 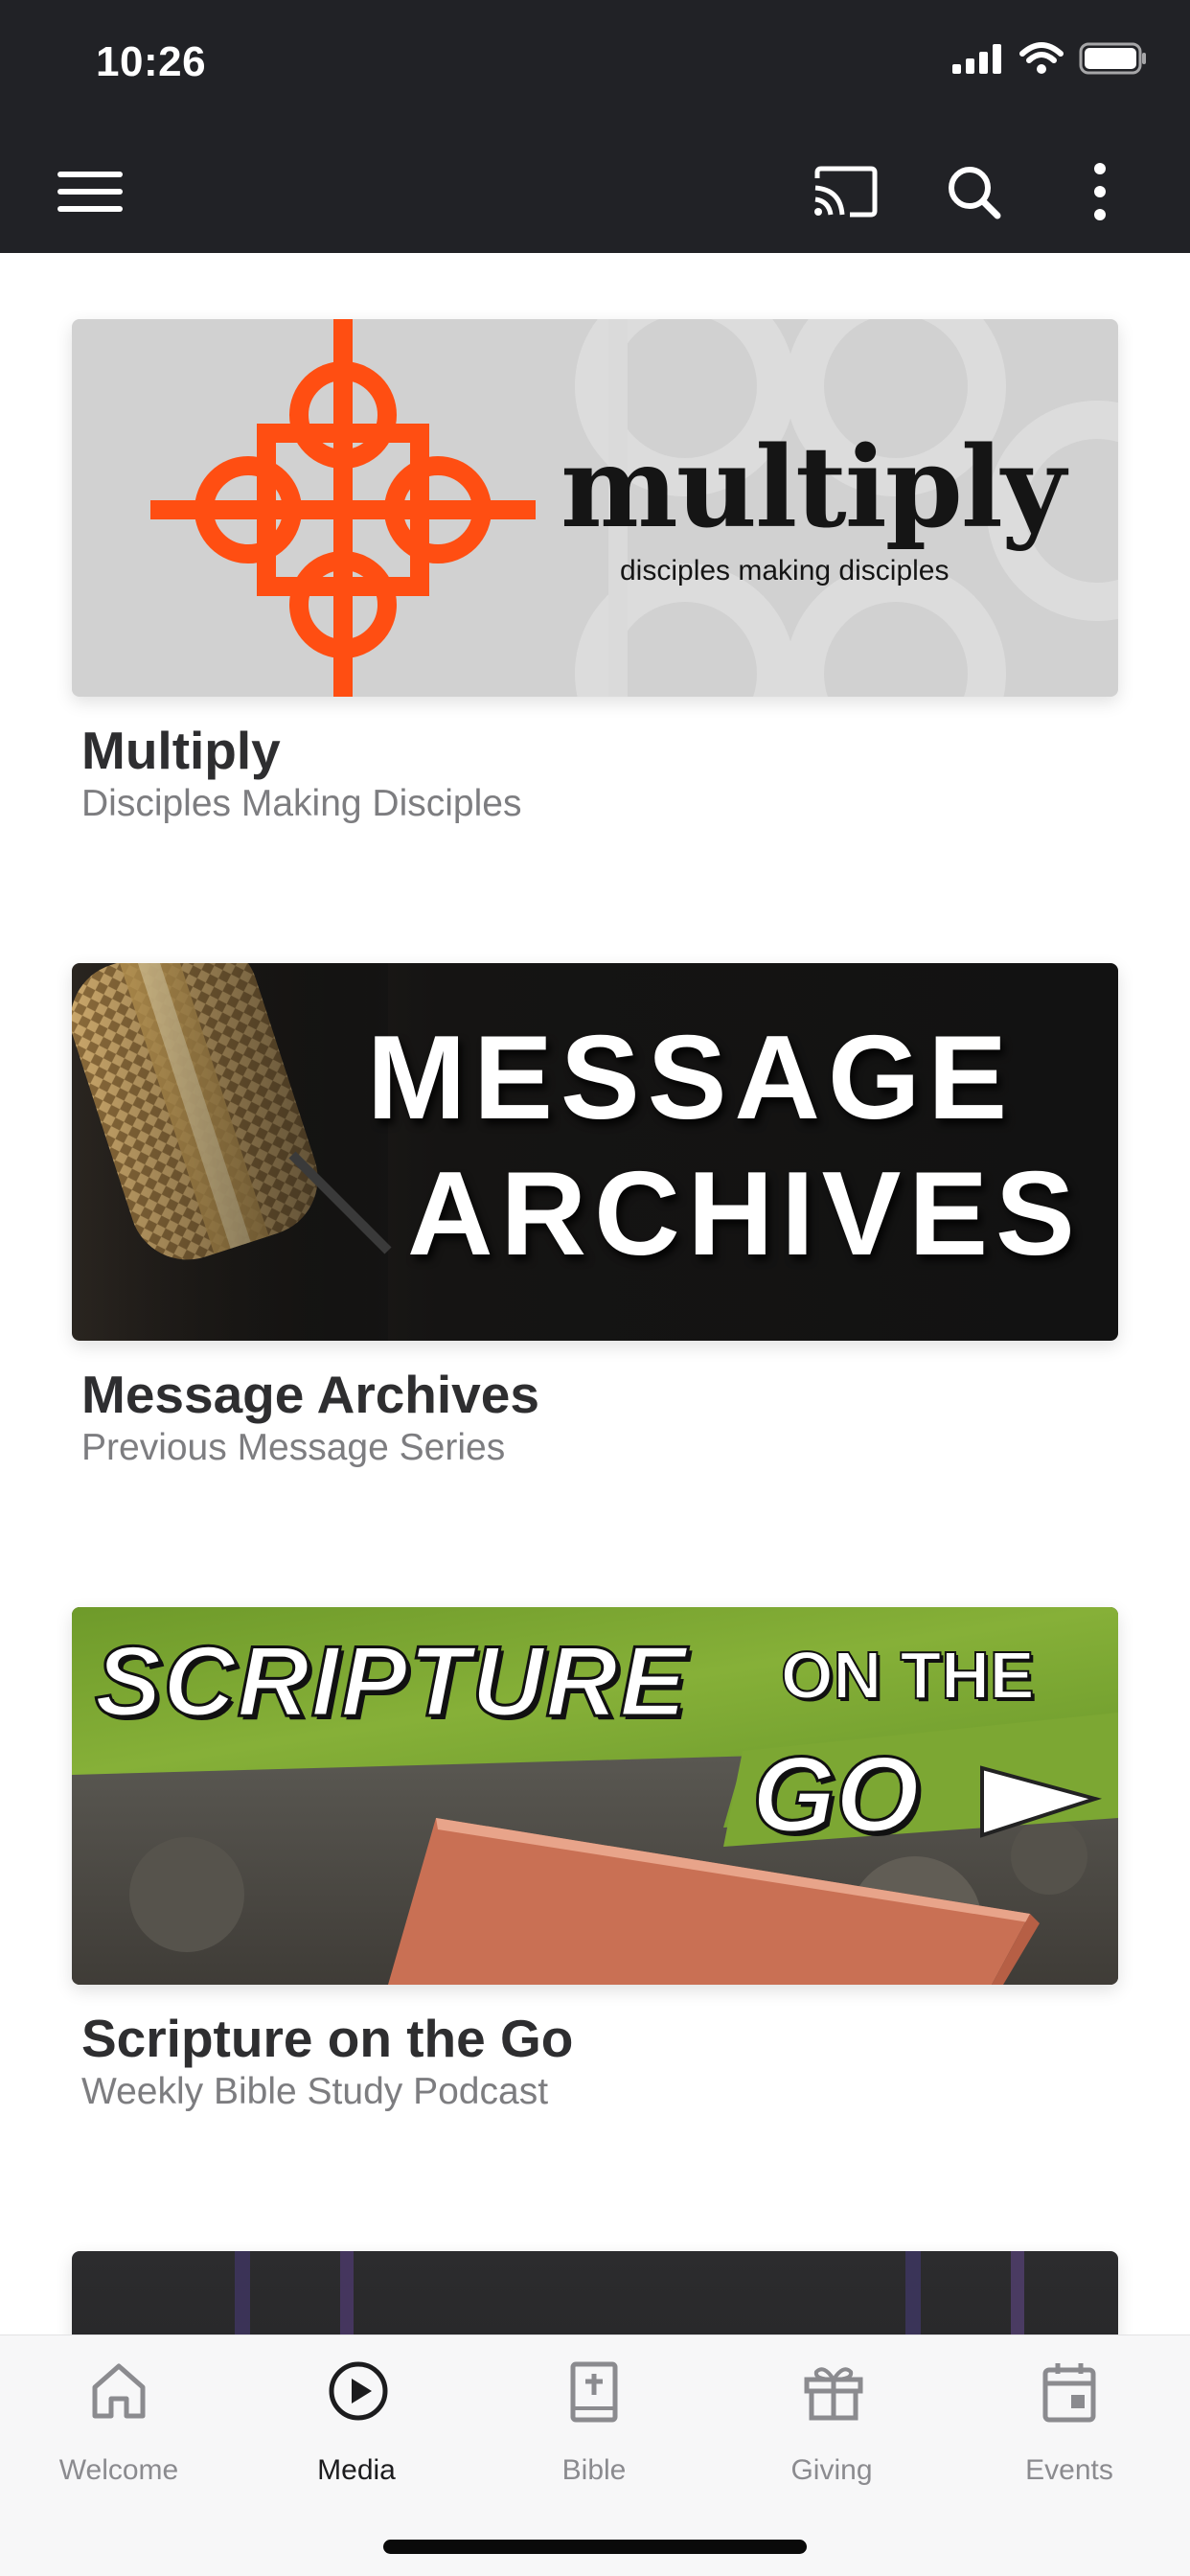 I want to click on card-title: Scripture on the Go, so click(x=327, y=2038).